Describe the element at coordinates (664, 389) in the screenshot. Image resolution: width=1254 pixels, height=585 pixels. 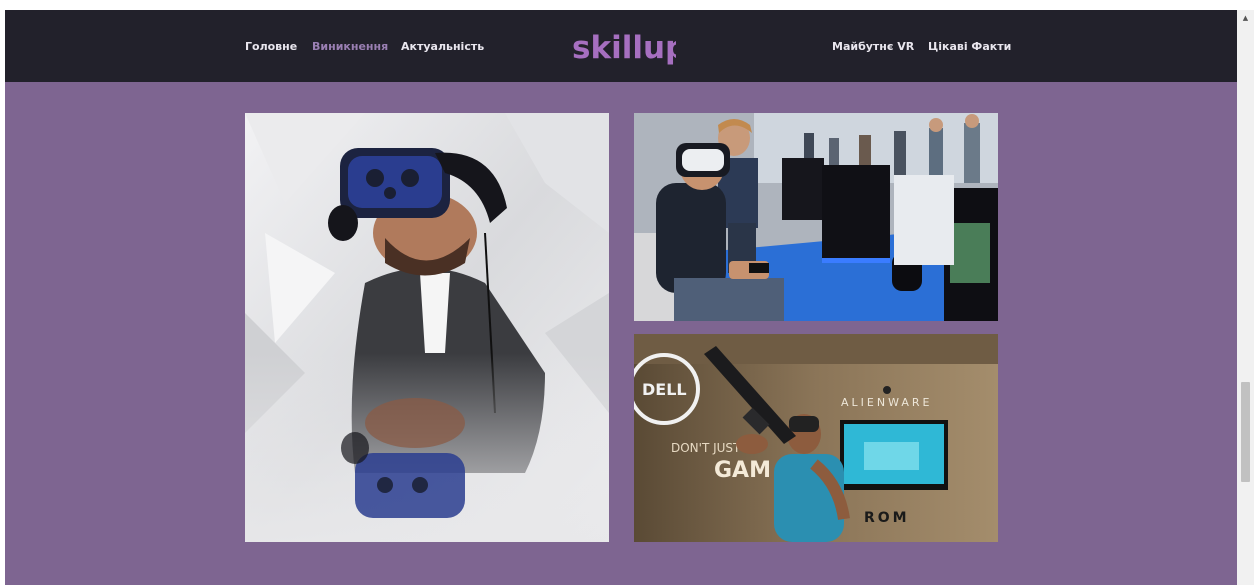
I see `dell-logo-text: DELL` at that location.